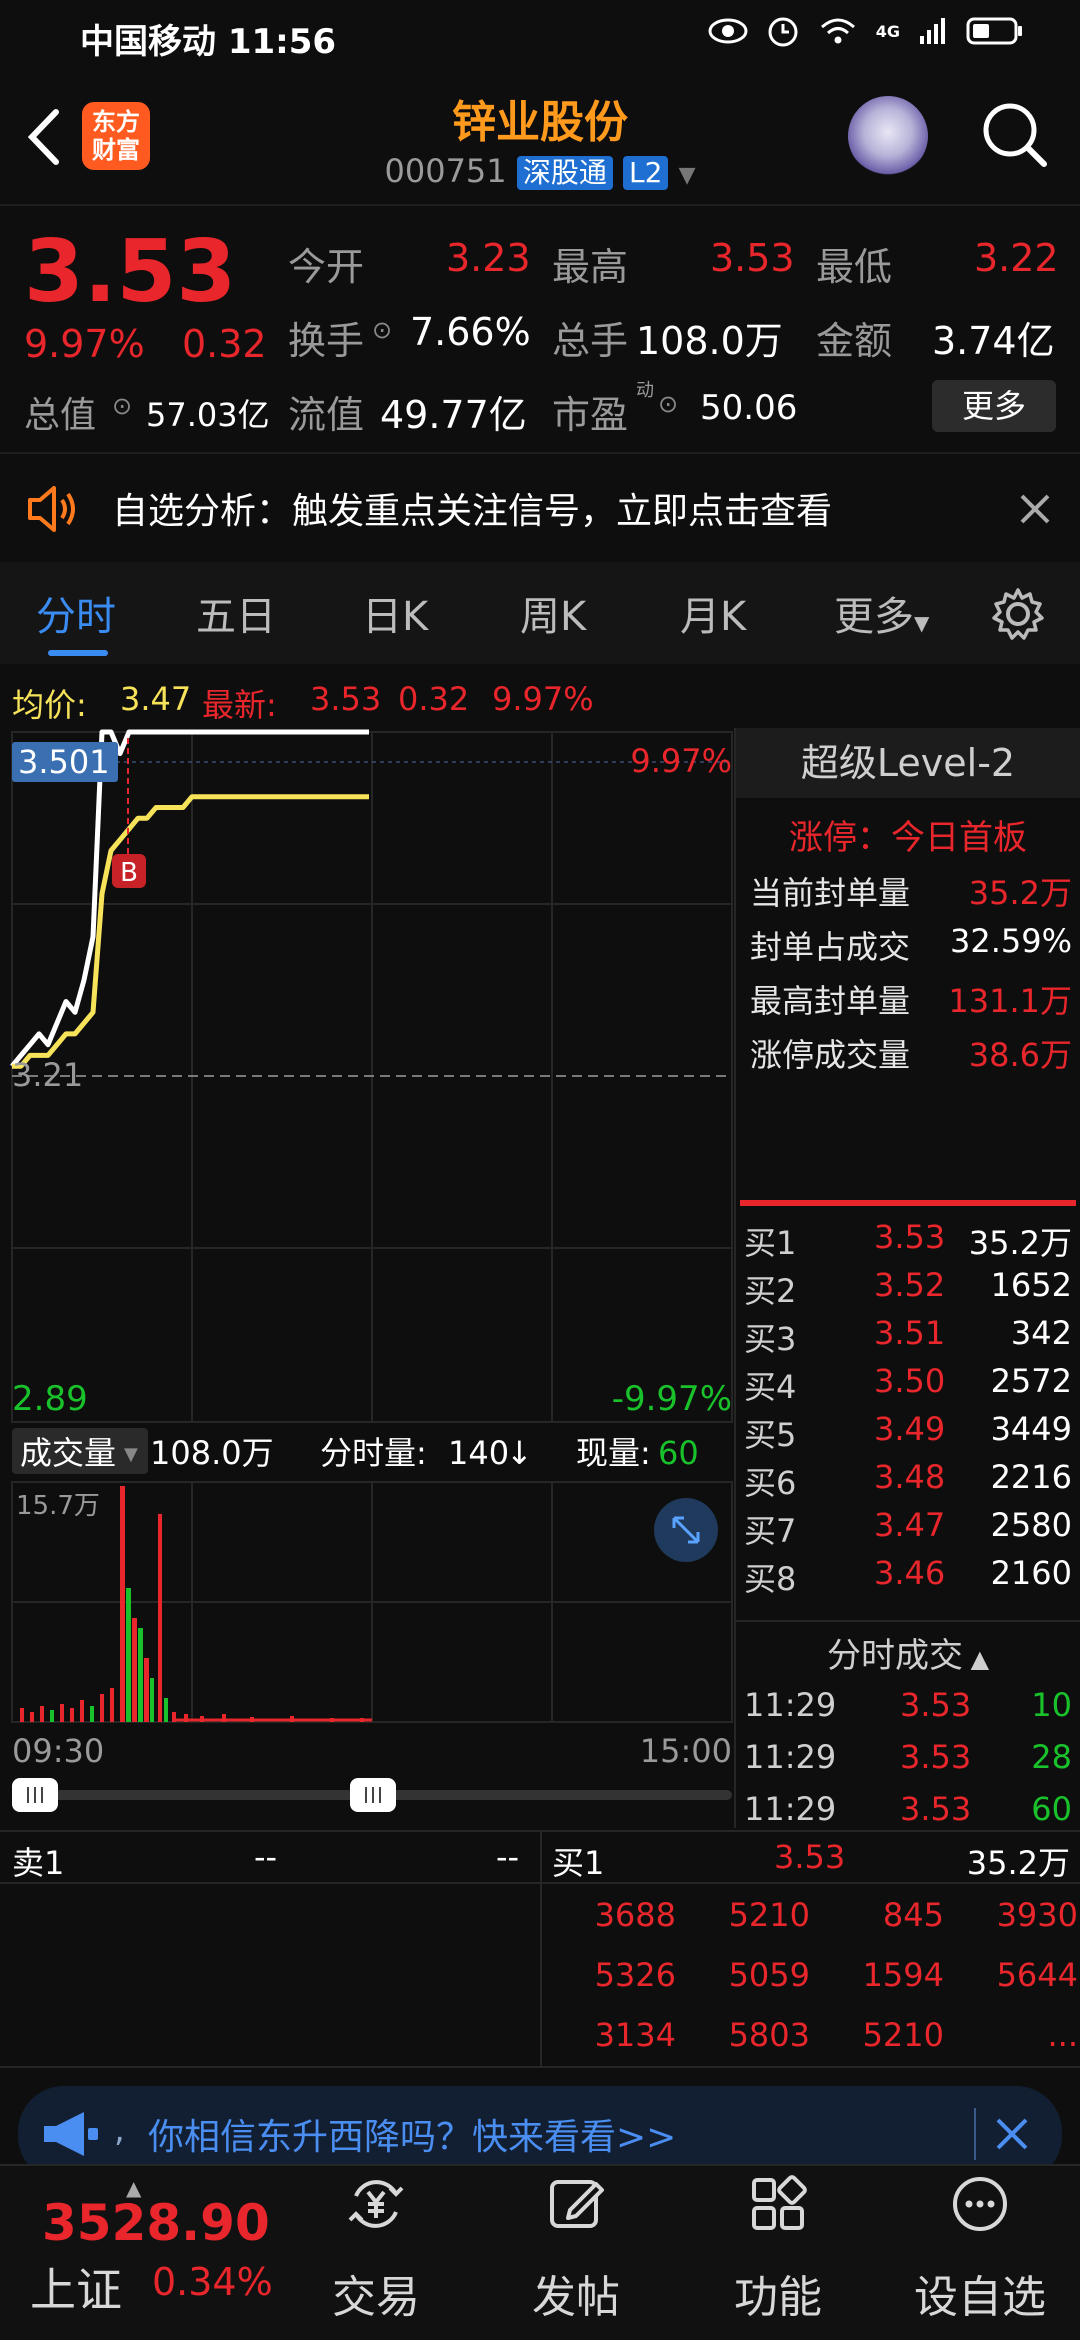 Image resolution: width=1080 pixels, height=2340 pixels. I want to click on queue-cell: 3930, so click(1037, 1915).